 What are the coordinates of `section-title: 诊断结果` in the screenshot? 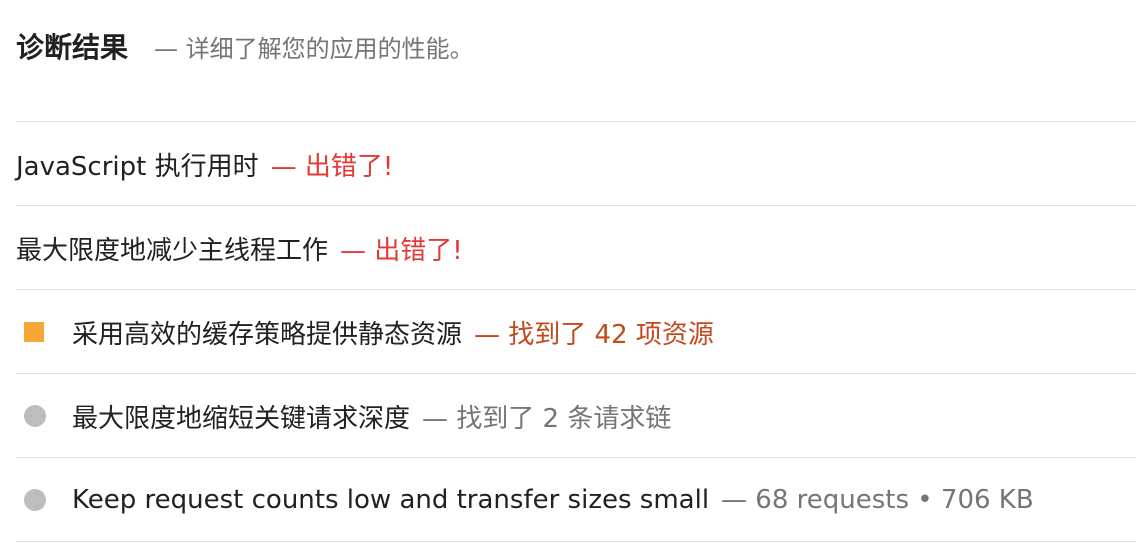 It's located at (72, 47).